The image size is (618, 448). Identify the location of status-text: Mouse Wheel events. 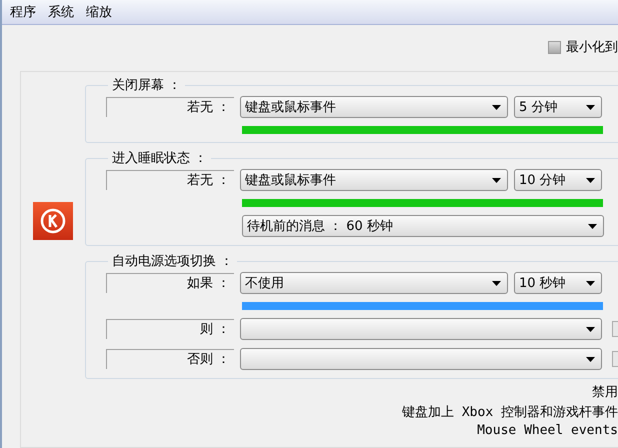
(547, 430).